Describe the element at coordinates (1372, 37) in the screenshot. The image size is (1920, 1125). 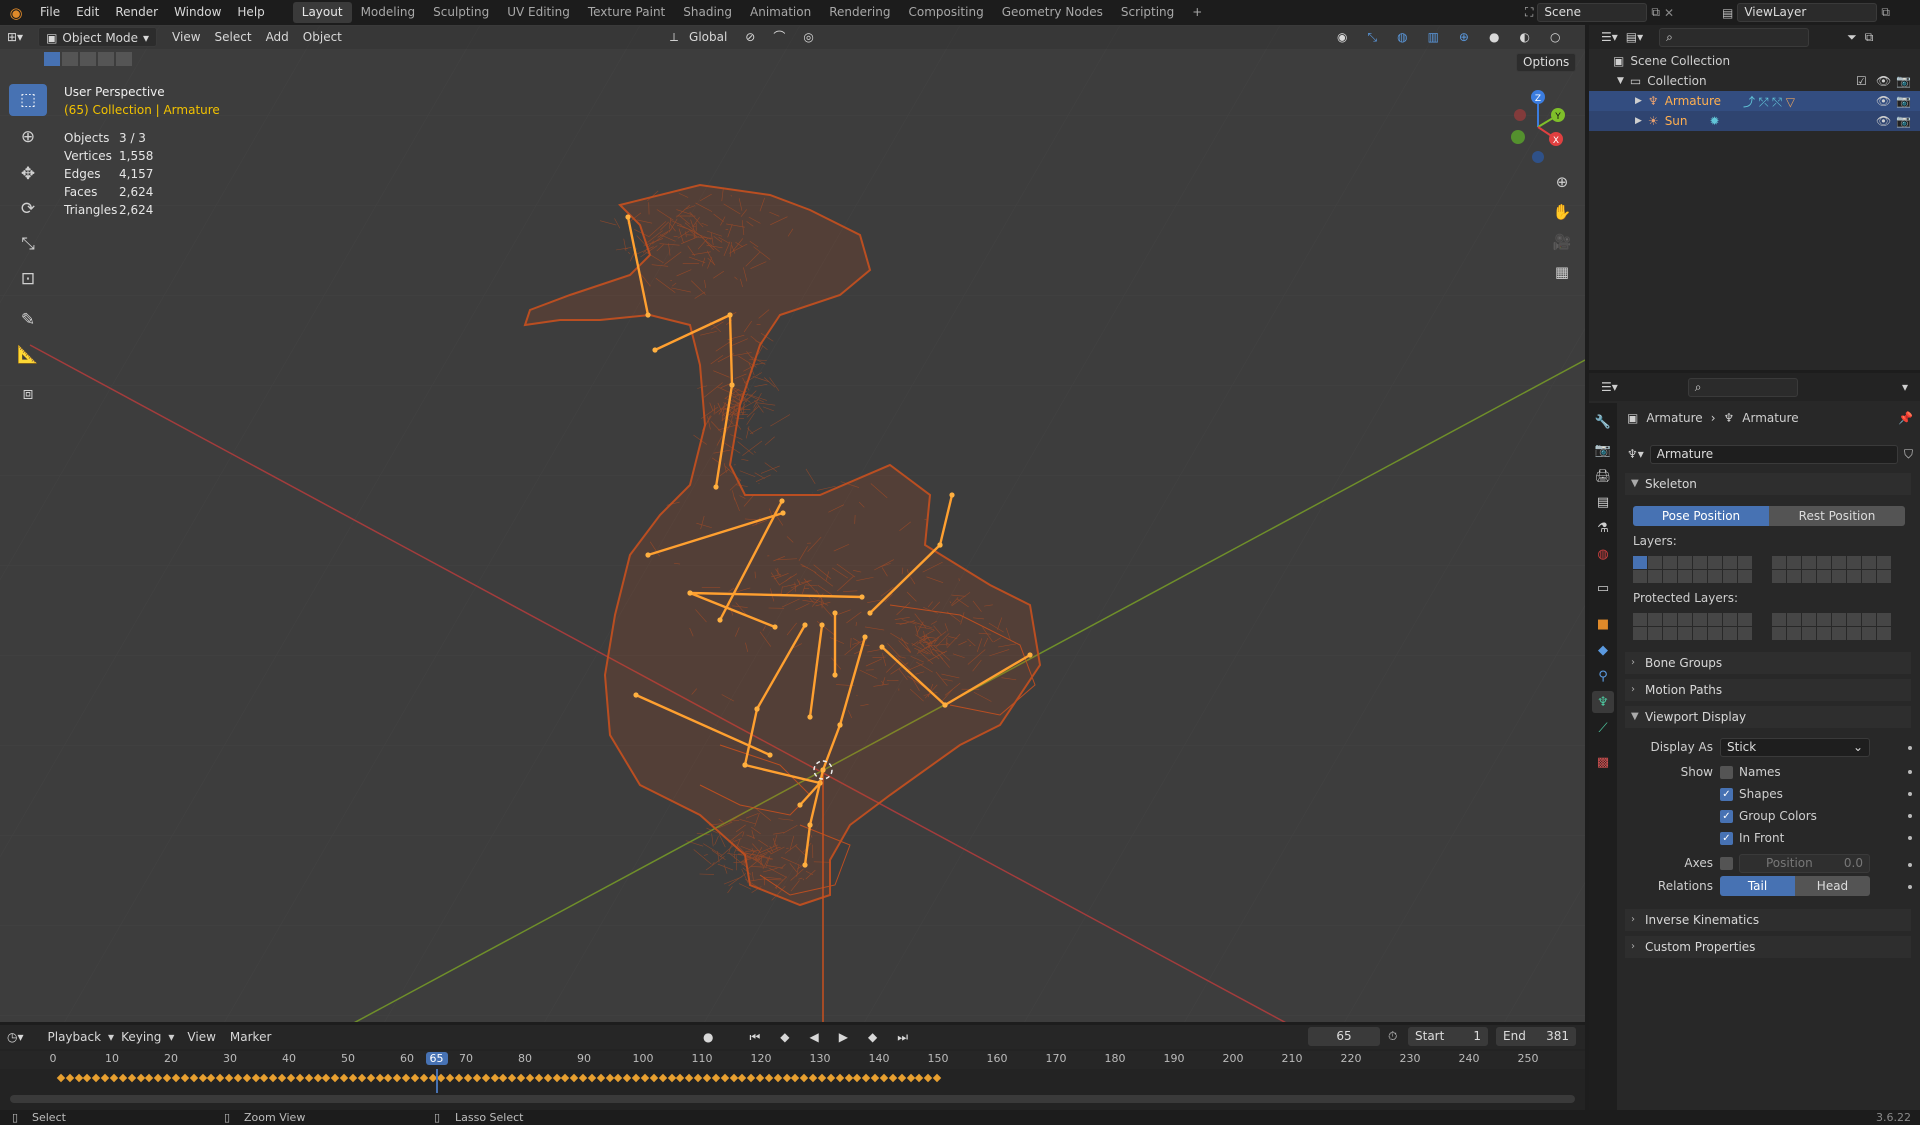
I see `gizmo-toggle-icon: ⤡` at that location.